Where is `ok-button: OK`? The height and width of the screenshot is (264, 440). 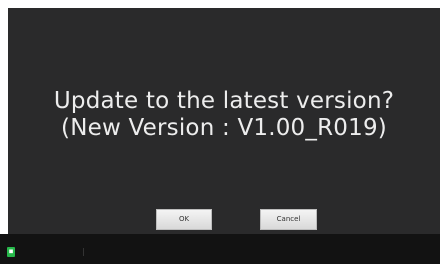 ok-button: OK is located at coordinates (184, 219).